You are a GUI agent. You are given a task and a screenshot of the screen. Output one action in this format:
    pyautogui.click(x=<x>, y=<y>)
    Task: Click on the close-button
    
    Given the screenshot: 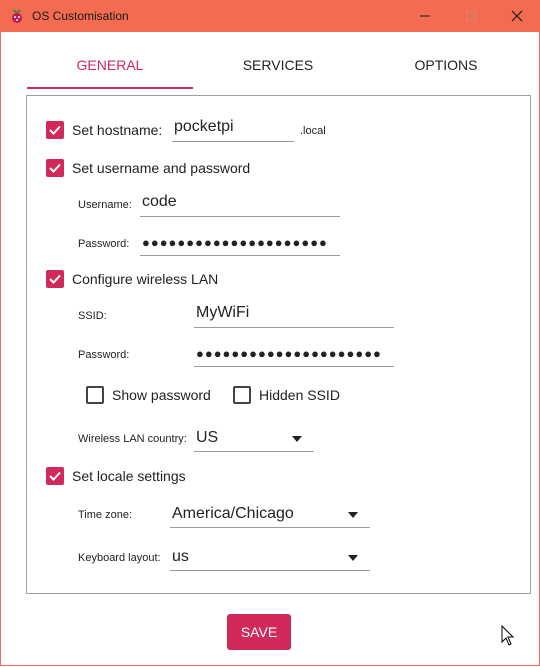 What is the action you would take?
    pyautogui.click(x=517, y=16)
    